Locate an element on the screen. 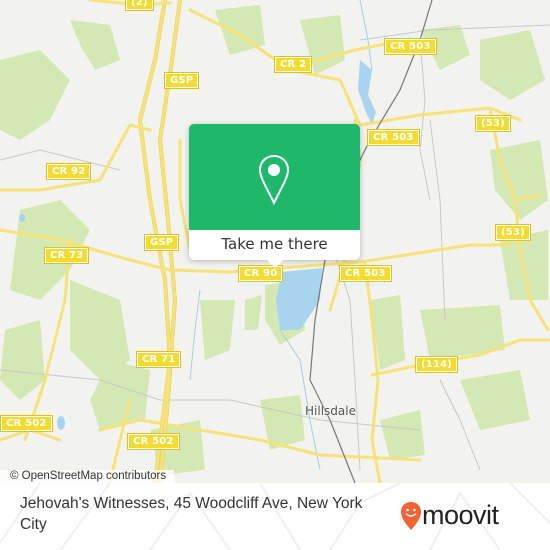 This screenshot has height=550, width=550. road-label-cr73: CR 73 is located at coordinates (66, 255).